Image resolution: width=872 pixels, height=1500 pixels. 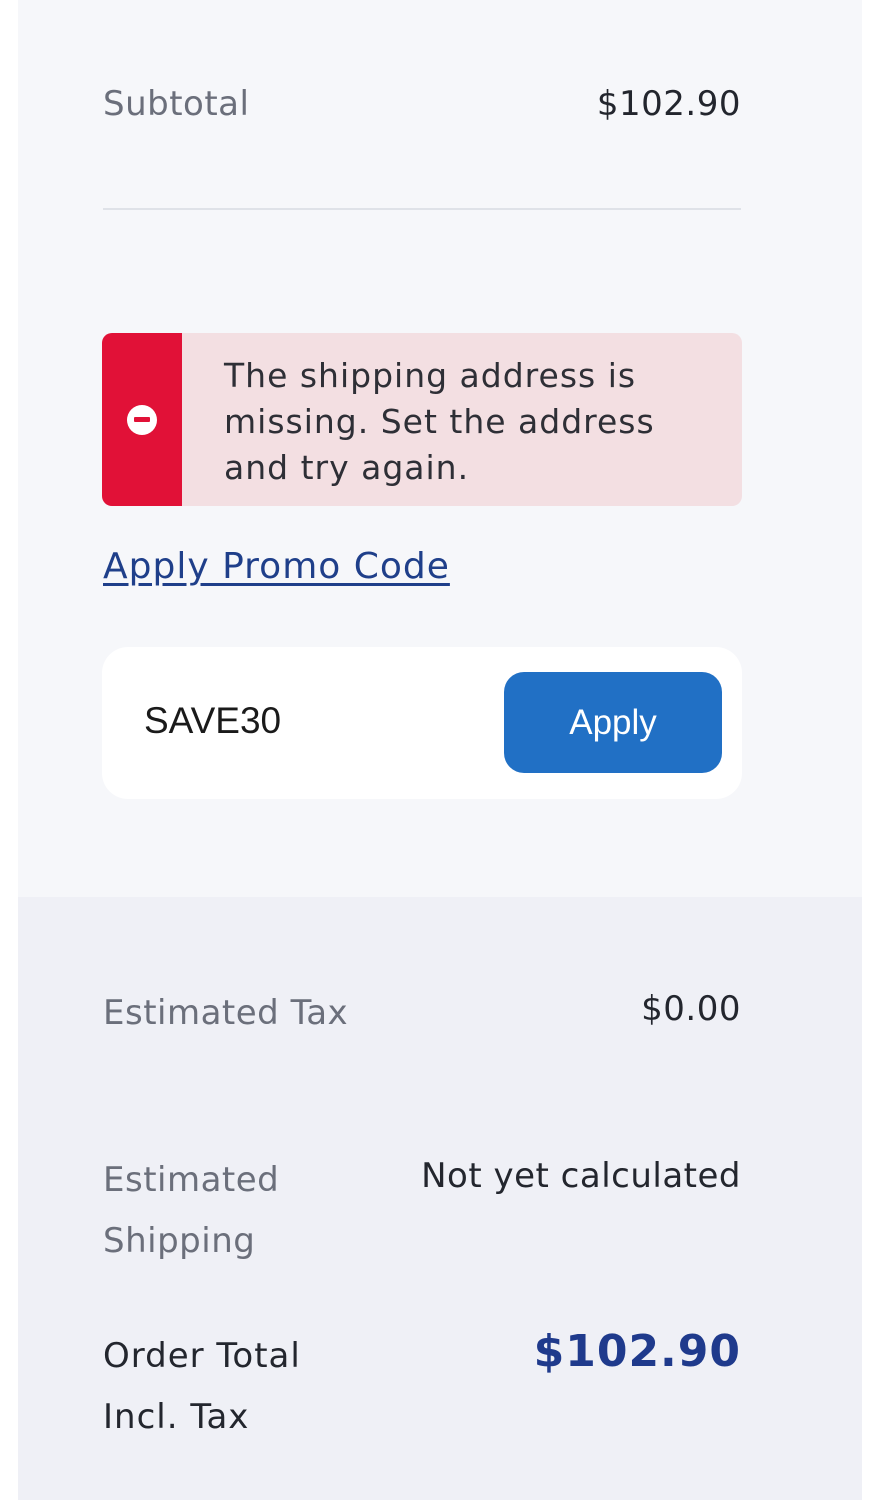 What do you see at coordinates (422, 104) in the screenshot?
I see `subtotal-row: Subtotal $102.90` at bounding box center [422, 104].